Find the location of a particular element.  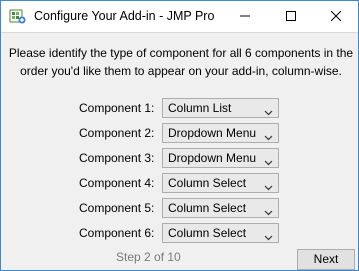

component-4-select: Column Select is located at coordinates (220, 183).